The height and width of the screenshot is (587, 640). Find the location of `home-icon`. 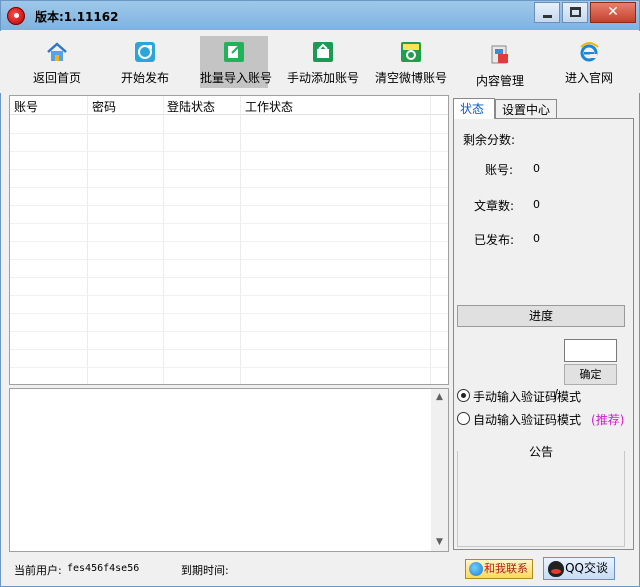

home-icon is located at coordinates (57, 51).